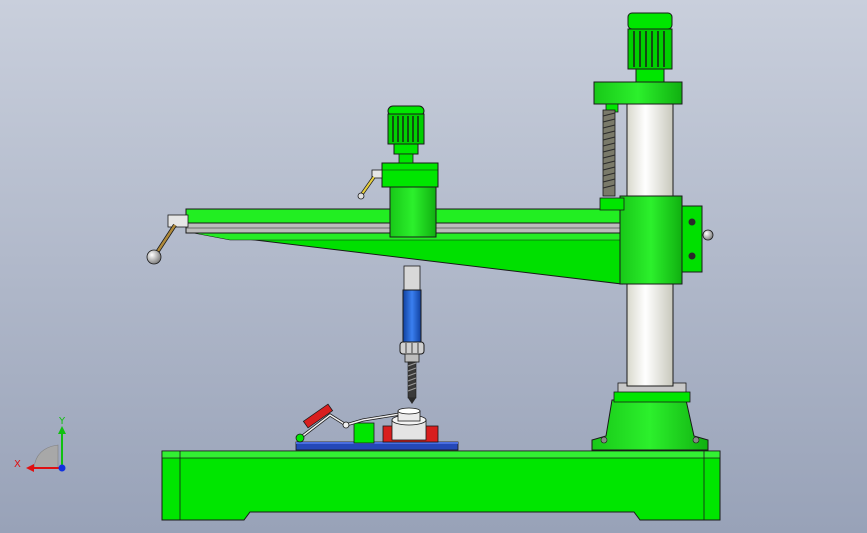 Image resolution: width=867 pixels, height=533 pixels. What do you see at coordinates (609, 153) in the screenshot?
I see `lifting-screw` at bounding box center [609, 153].